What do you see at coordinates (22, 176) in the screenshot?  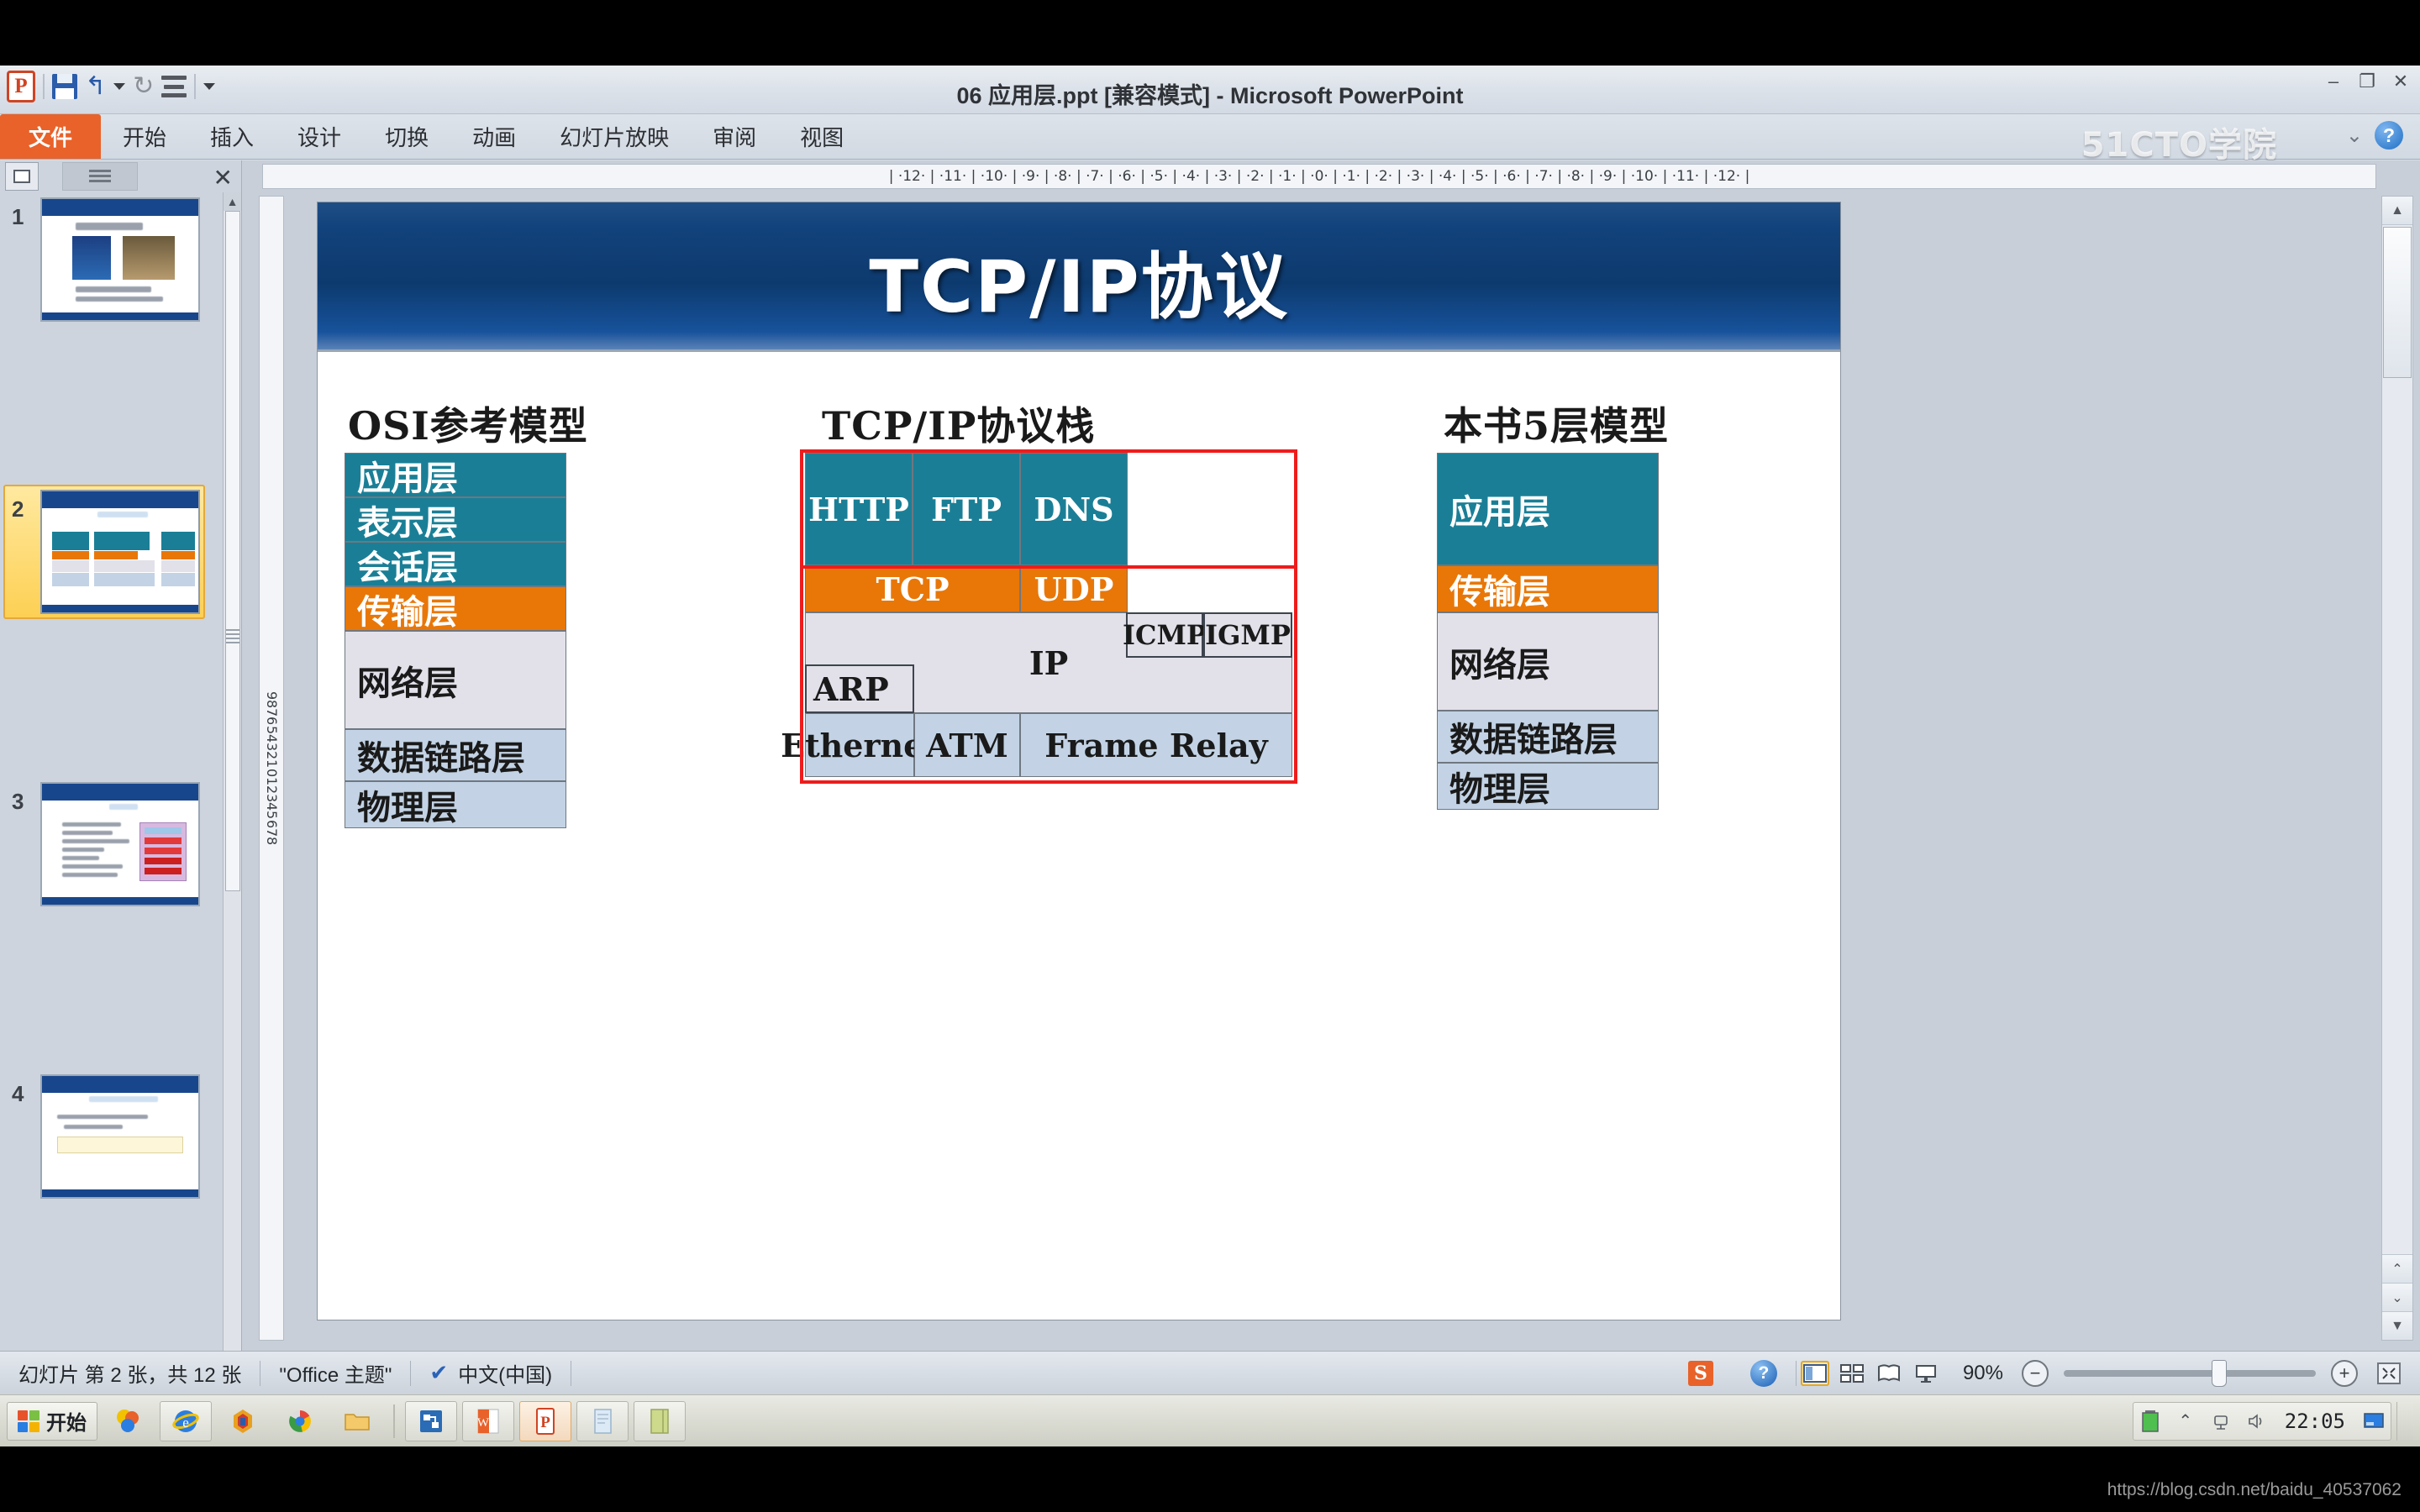 I see `slides-tab` at bounding box center [22, 176].